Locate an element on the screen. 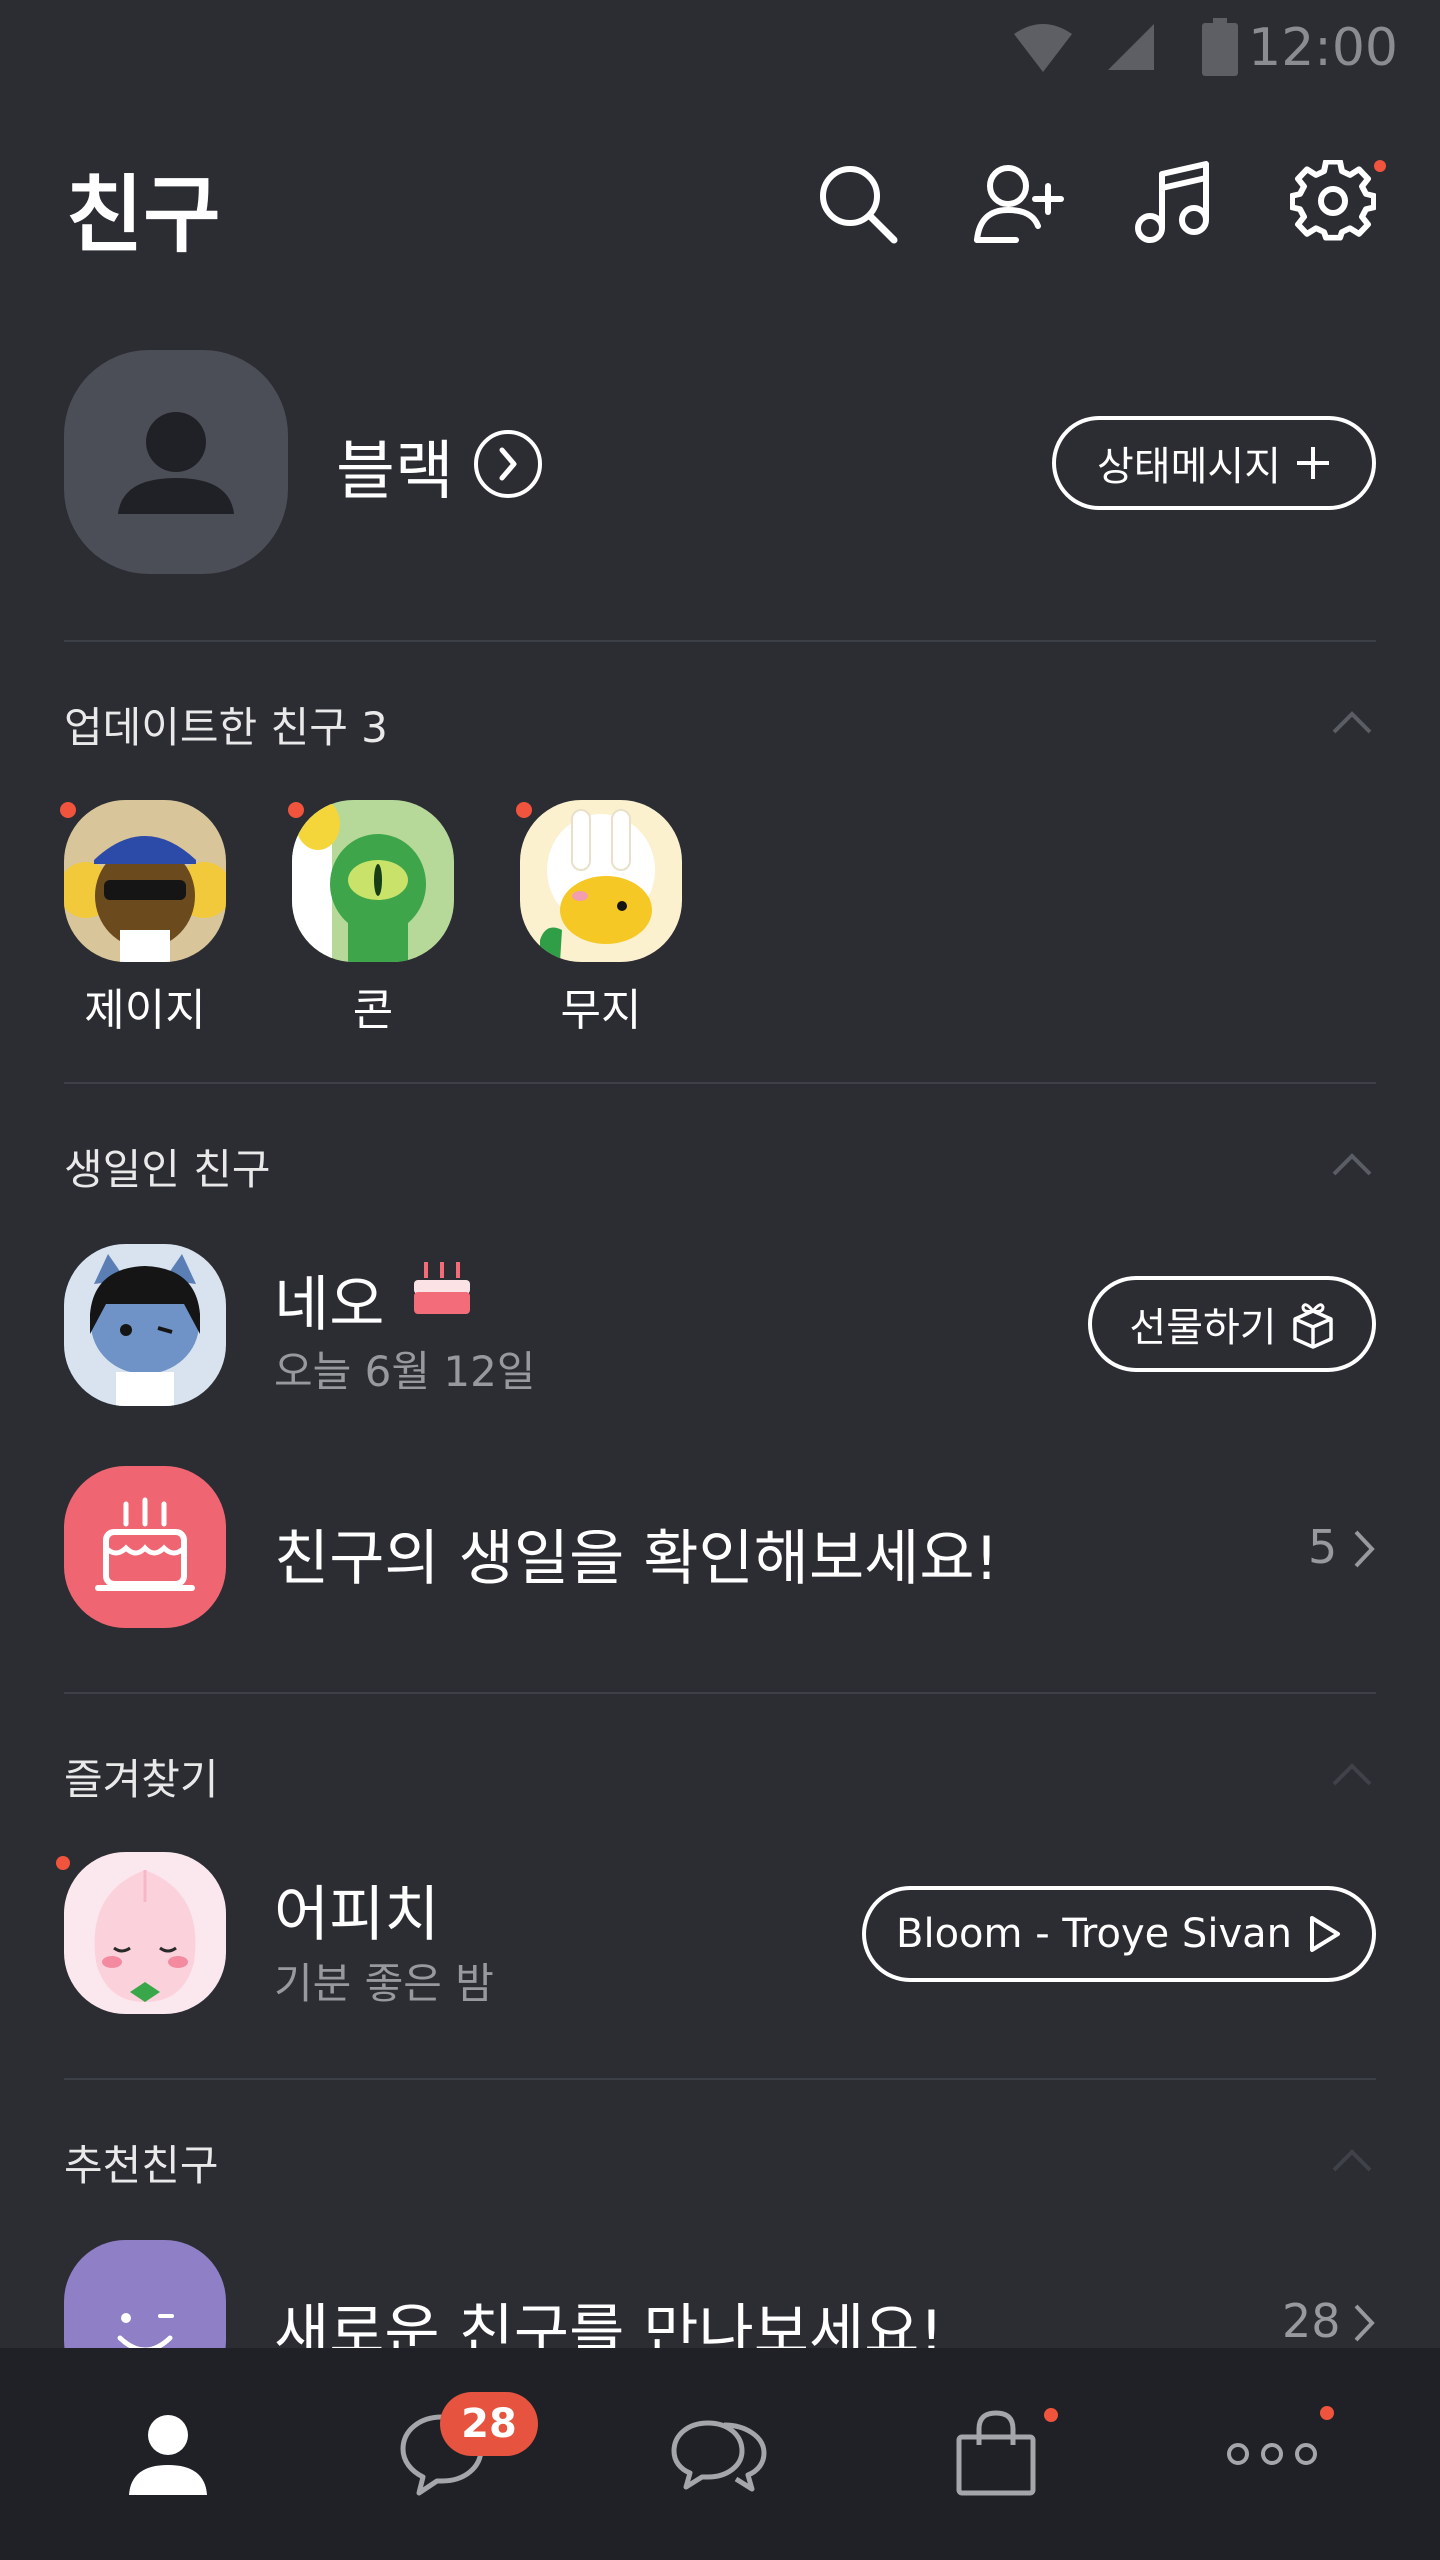  add-friend-icon is located at coordinates (1019, 204).